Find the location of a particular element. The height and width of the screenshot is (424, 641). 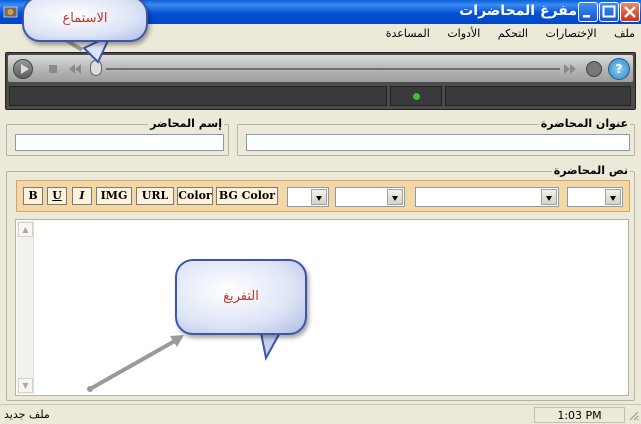

player-indicator-pane is located at coordinates (416, 96).